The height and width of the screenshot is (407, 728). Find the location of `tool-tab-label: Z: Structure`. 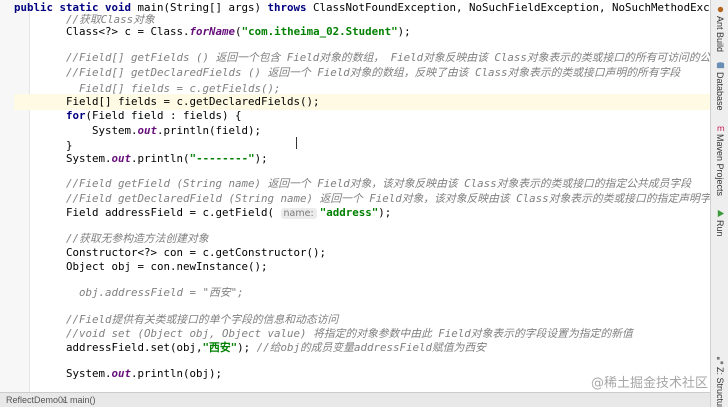

tool-tab-label: Z: Structure is located at coordinates (720, 387).